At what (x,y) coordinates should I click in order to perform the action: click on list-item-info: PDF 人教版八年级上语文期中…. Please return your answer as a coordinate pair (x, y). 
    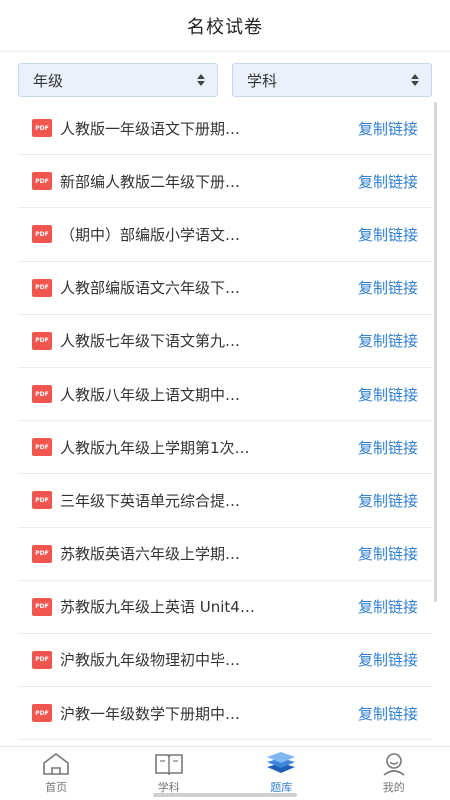
    Looking at the image, I should click on (136, 394).